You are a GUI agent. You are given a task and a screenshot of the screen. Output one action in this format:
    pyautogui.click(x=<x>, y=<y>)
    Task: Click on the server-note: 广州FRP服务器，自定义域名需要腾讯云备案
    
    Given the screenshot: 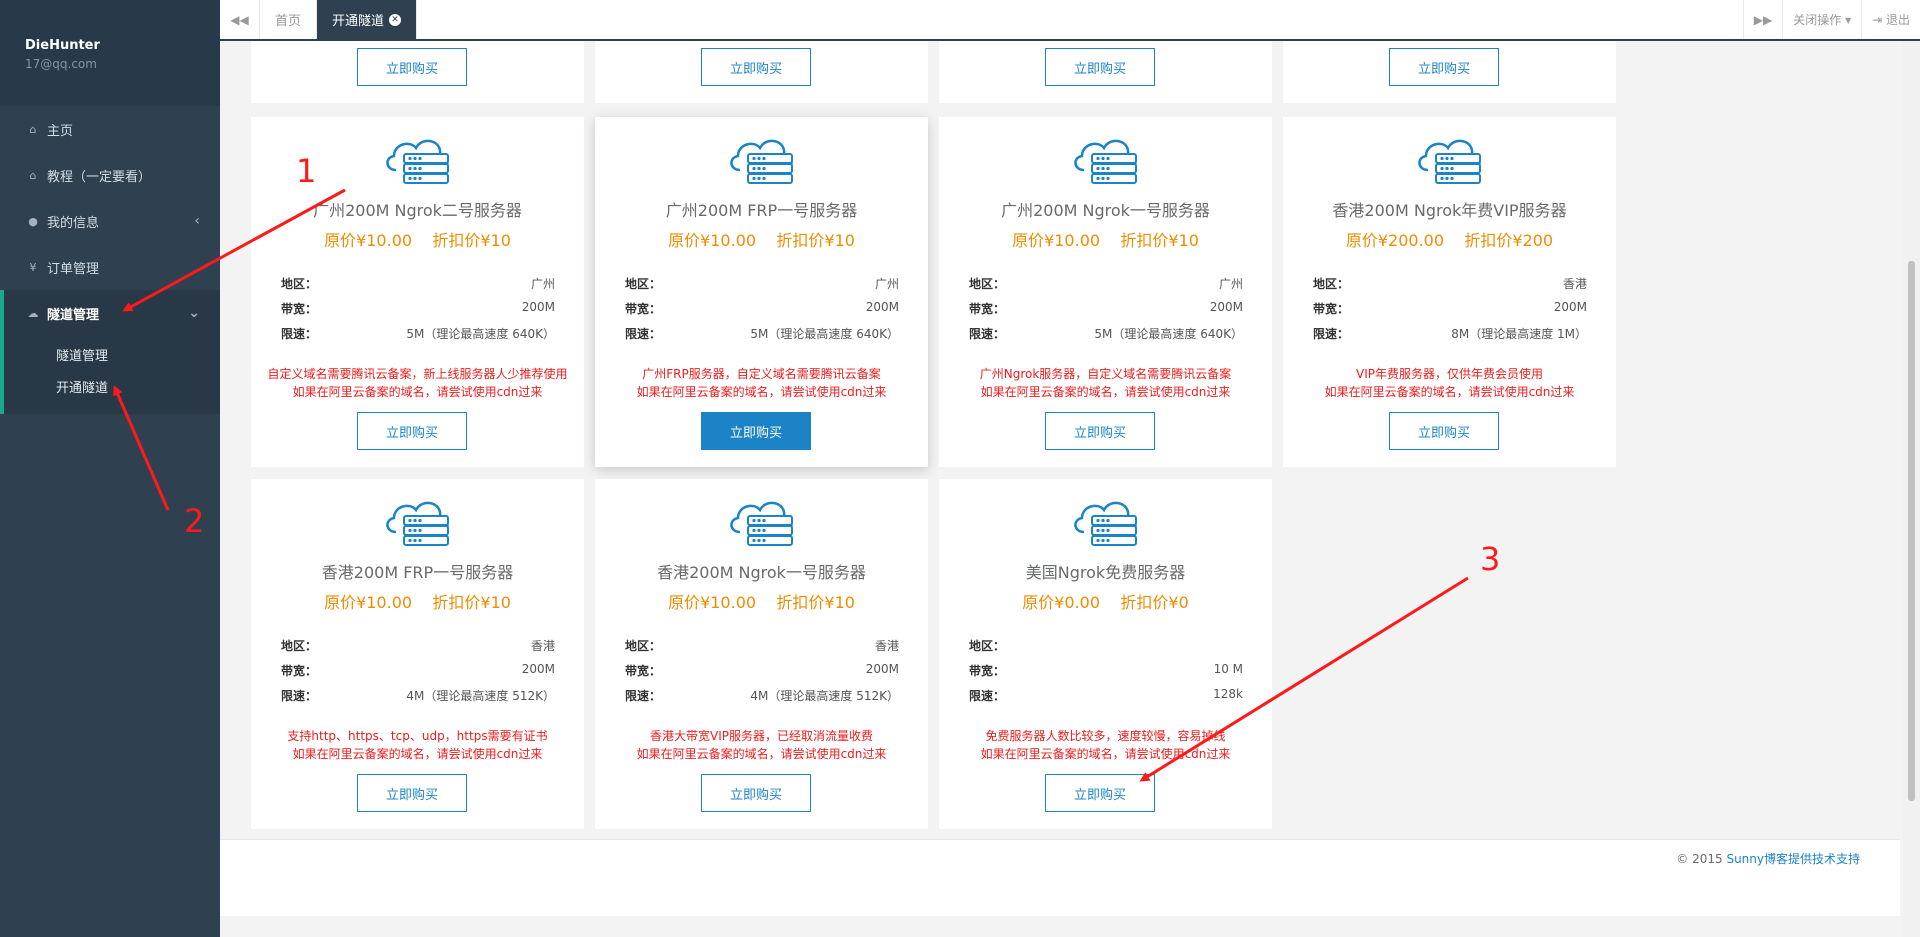 What is the action you would take?
    pyautogui.click(x=761, y=374)
    